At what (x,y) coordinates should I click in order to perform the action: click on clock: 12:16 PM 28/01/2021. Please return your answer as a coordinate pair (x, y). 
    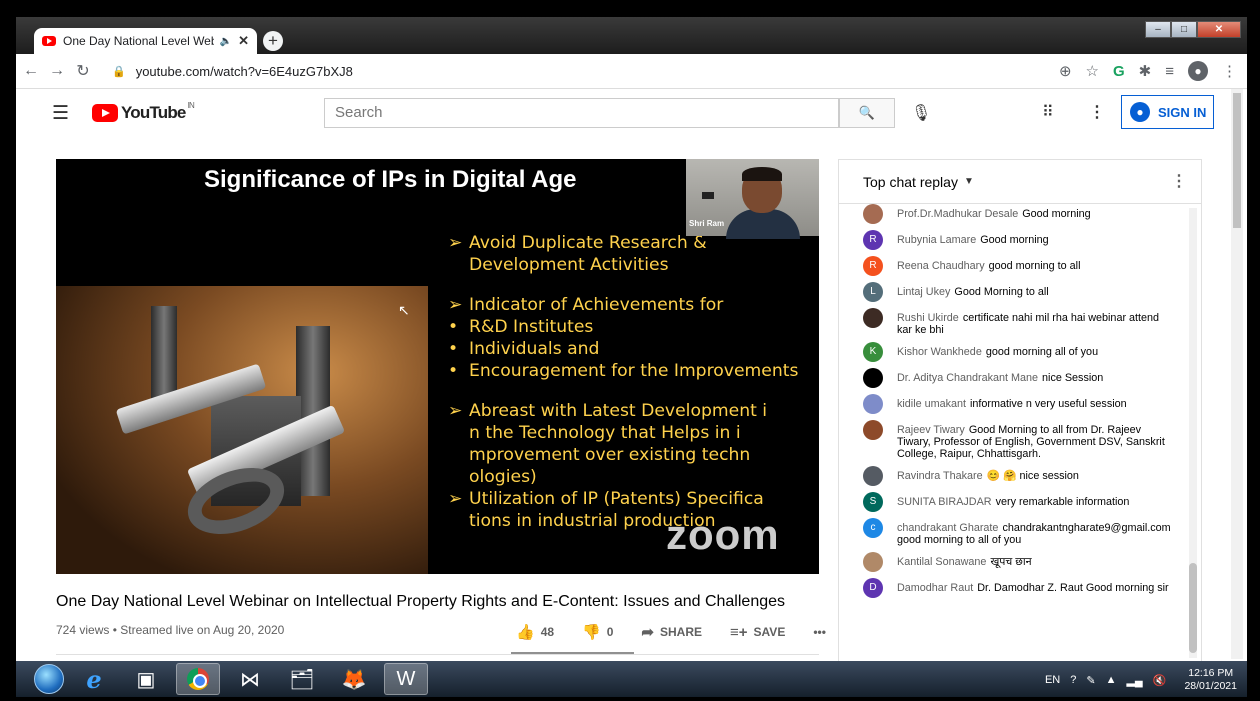
    Looking at the image, I should click on (1210, 680).